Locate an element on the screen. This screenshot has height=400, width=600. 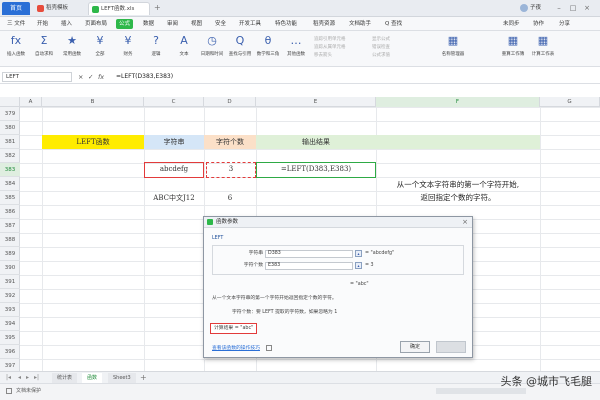
menu-file: 三 文件 is located at coordinates (16, 24).